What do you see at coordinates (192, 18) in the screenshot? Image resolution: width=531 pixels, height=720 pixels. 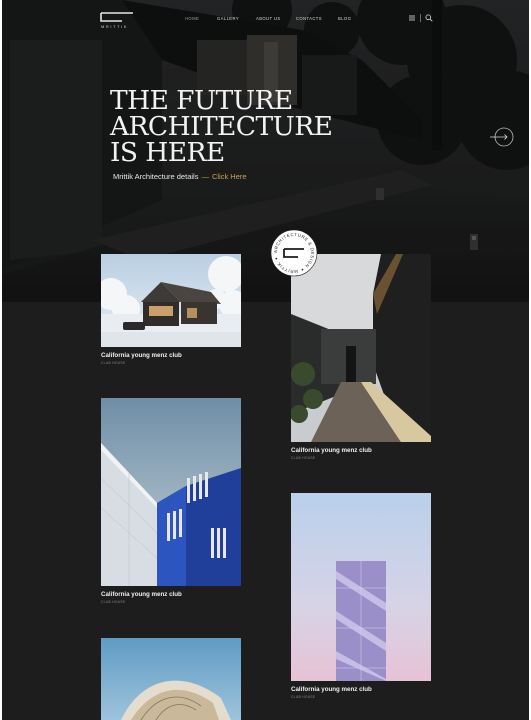 I see `nav-item-home: Home` at bounding box center [192, 18].